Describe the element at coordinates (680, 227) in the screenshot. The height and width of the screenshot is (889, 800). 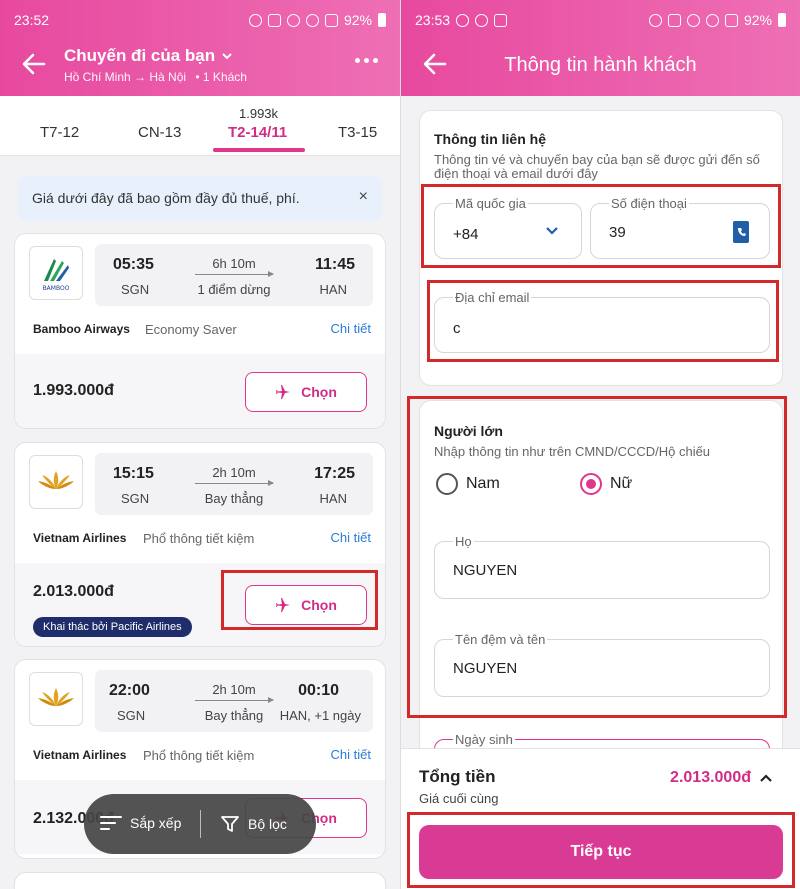
I see `phone-number-field: Số điện thoại 39` at that location.